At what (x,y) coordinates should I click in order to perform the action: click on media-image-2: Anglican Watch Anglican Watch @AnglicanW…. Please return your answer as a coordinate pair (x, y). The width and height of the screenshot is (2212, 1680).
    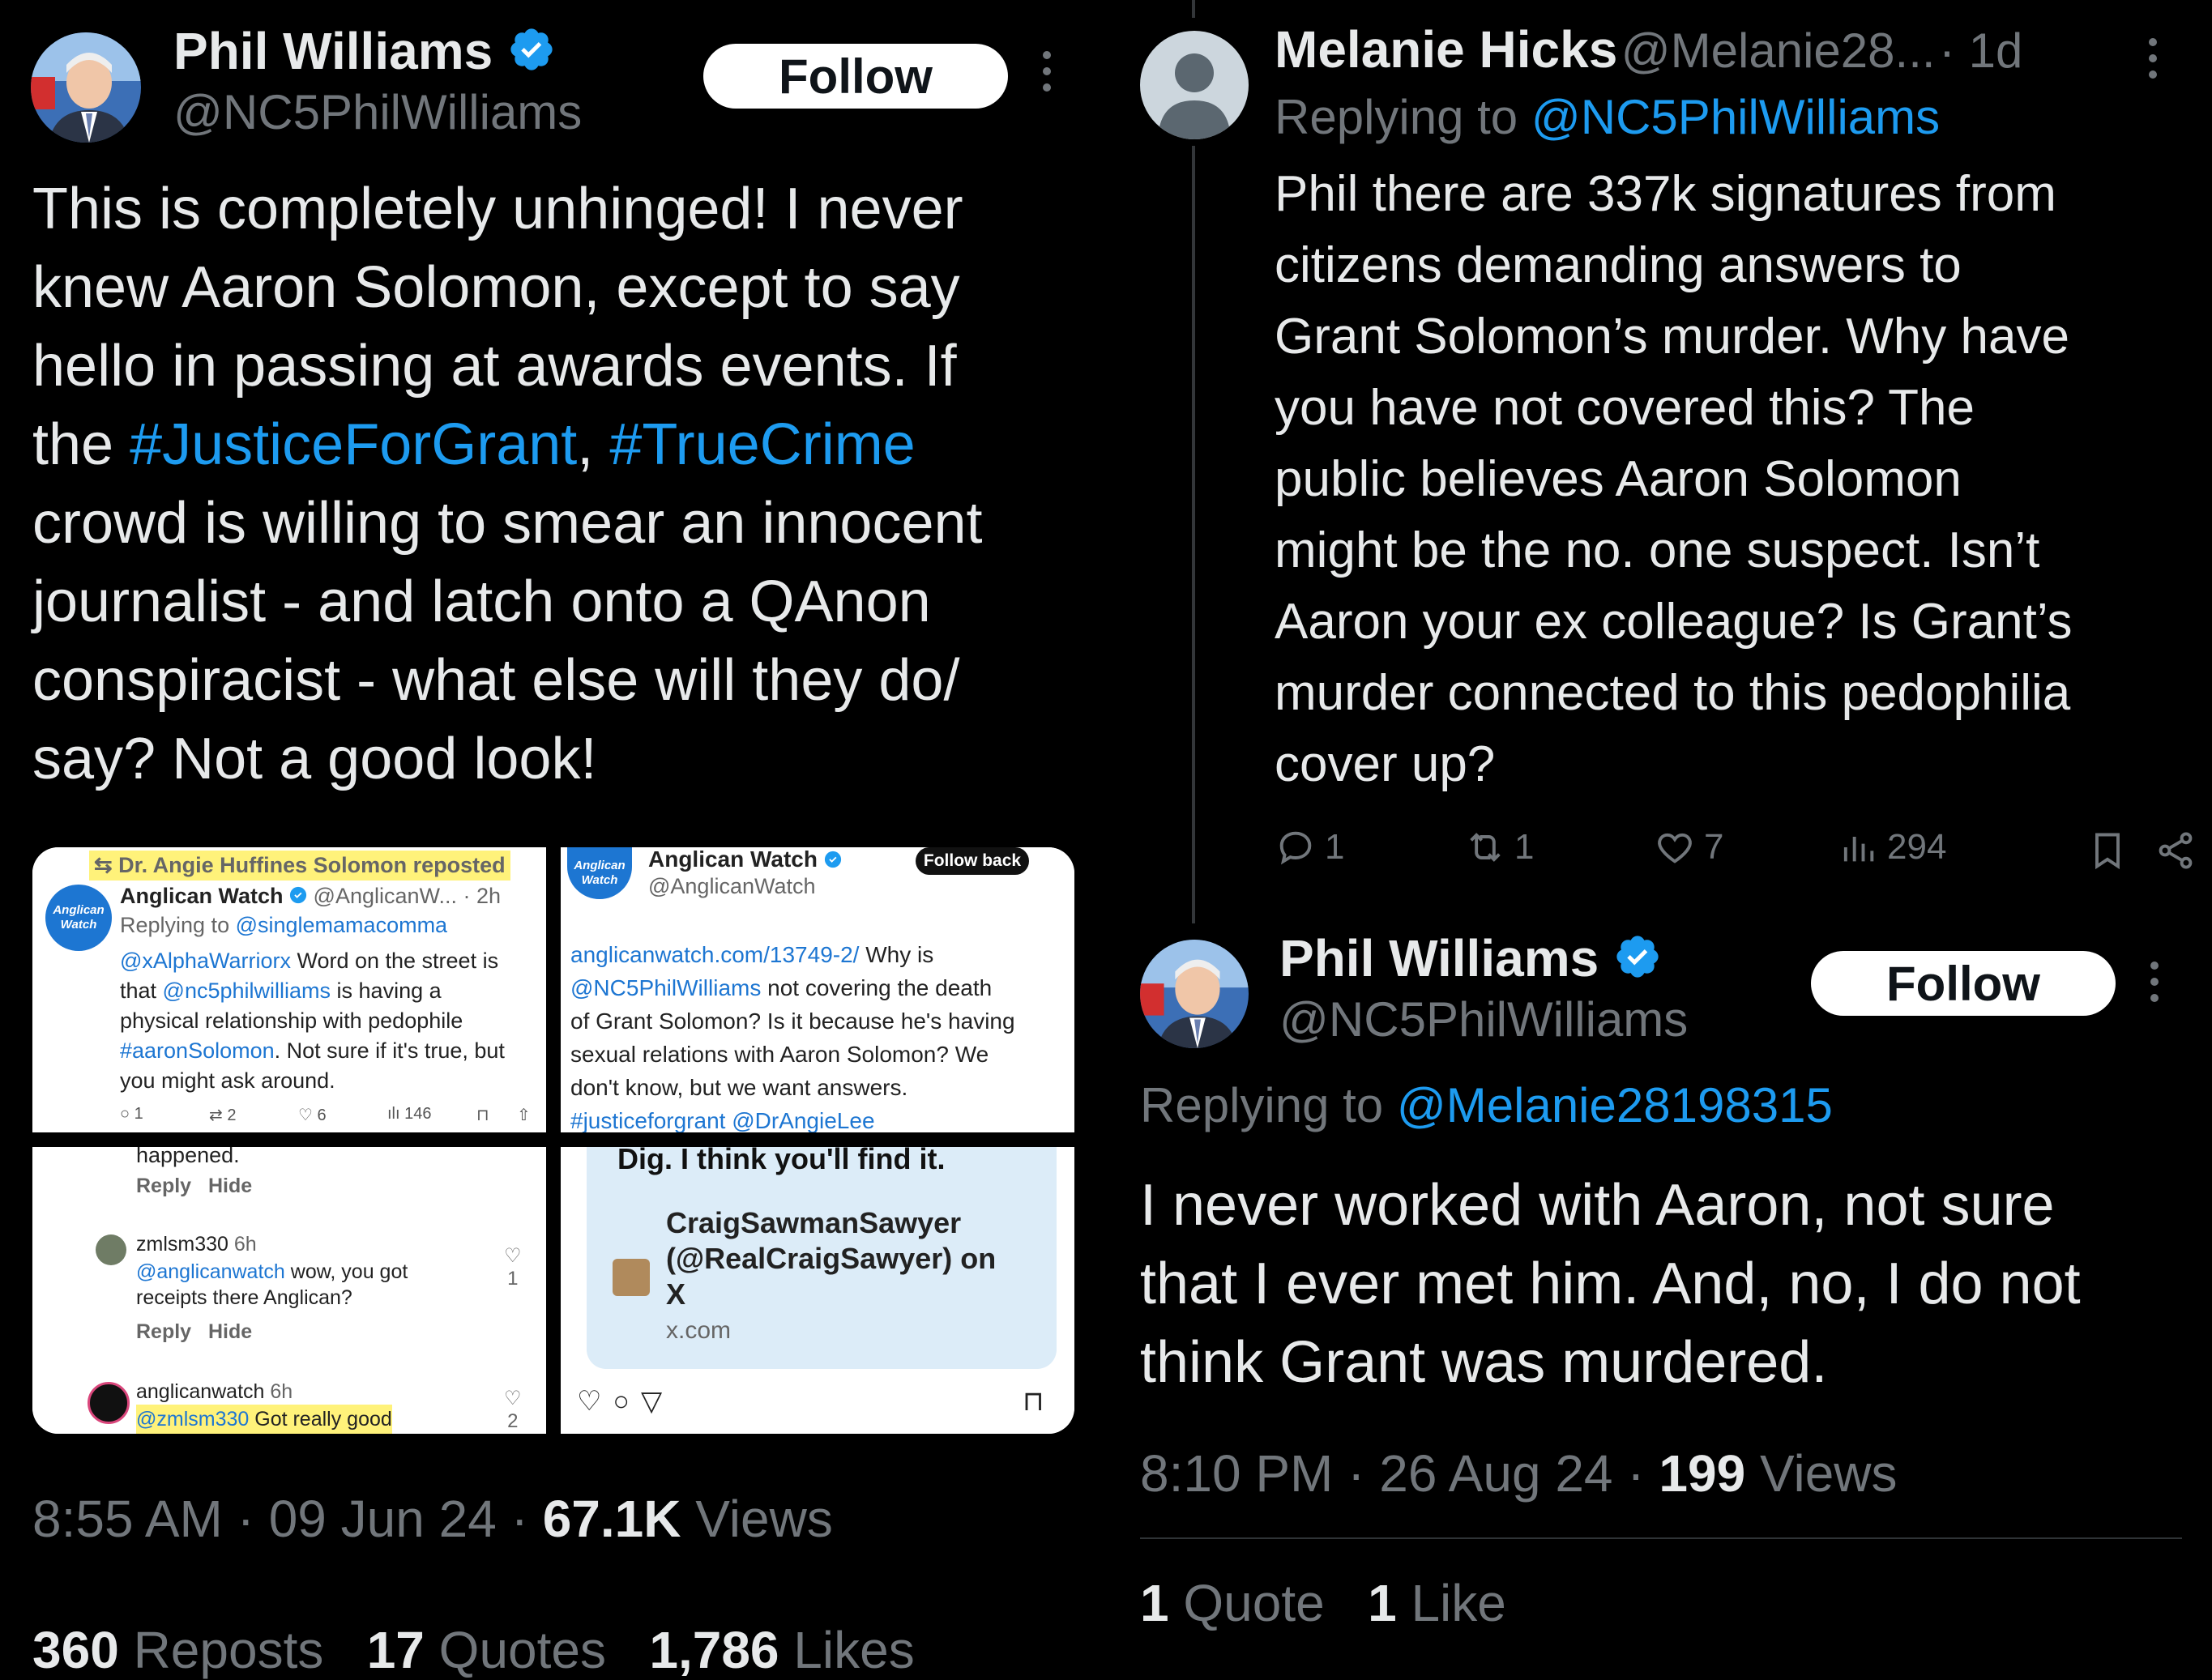
    Looking at the image, I should click on (817, 989).